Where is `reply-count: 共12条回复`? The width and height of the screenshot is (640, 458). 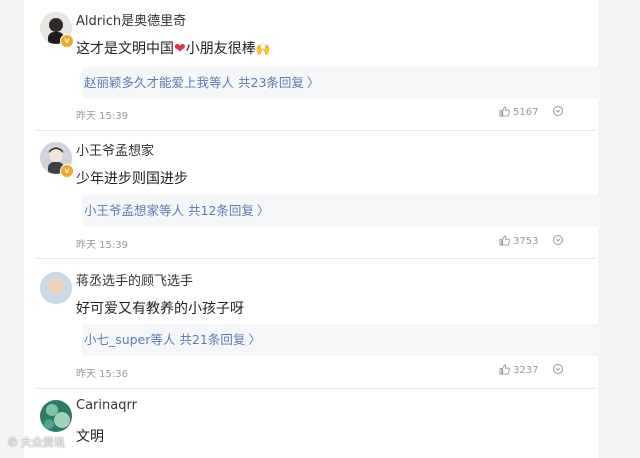 reply-count: 共12条回复 is located at coordinates (221, 210).